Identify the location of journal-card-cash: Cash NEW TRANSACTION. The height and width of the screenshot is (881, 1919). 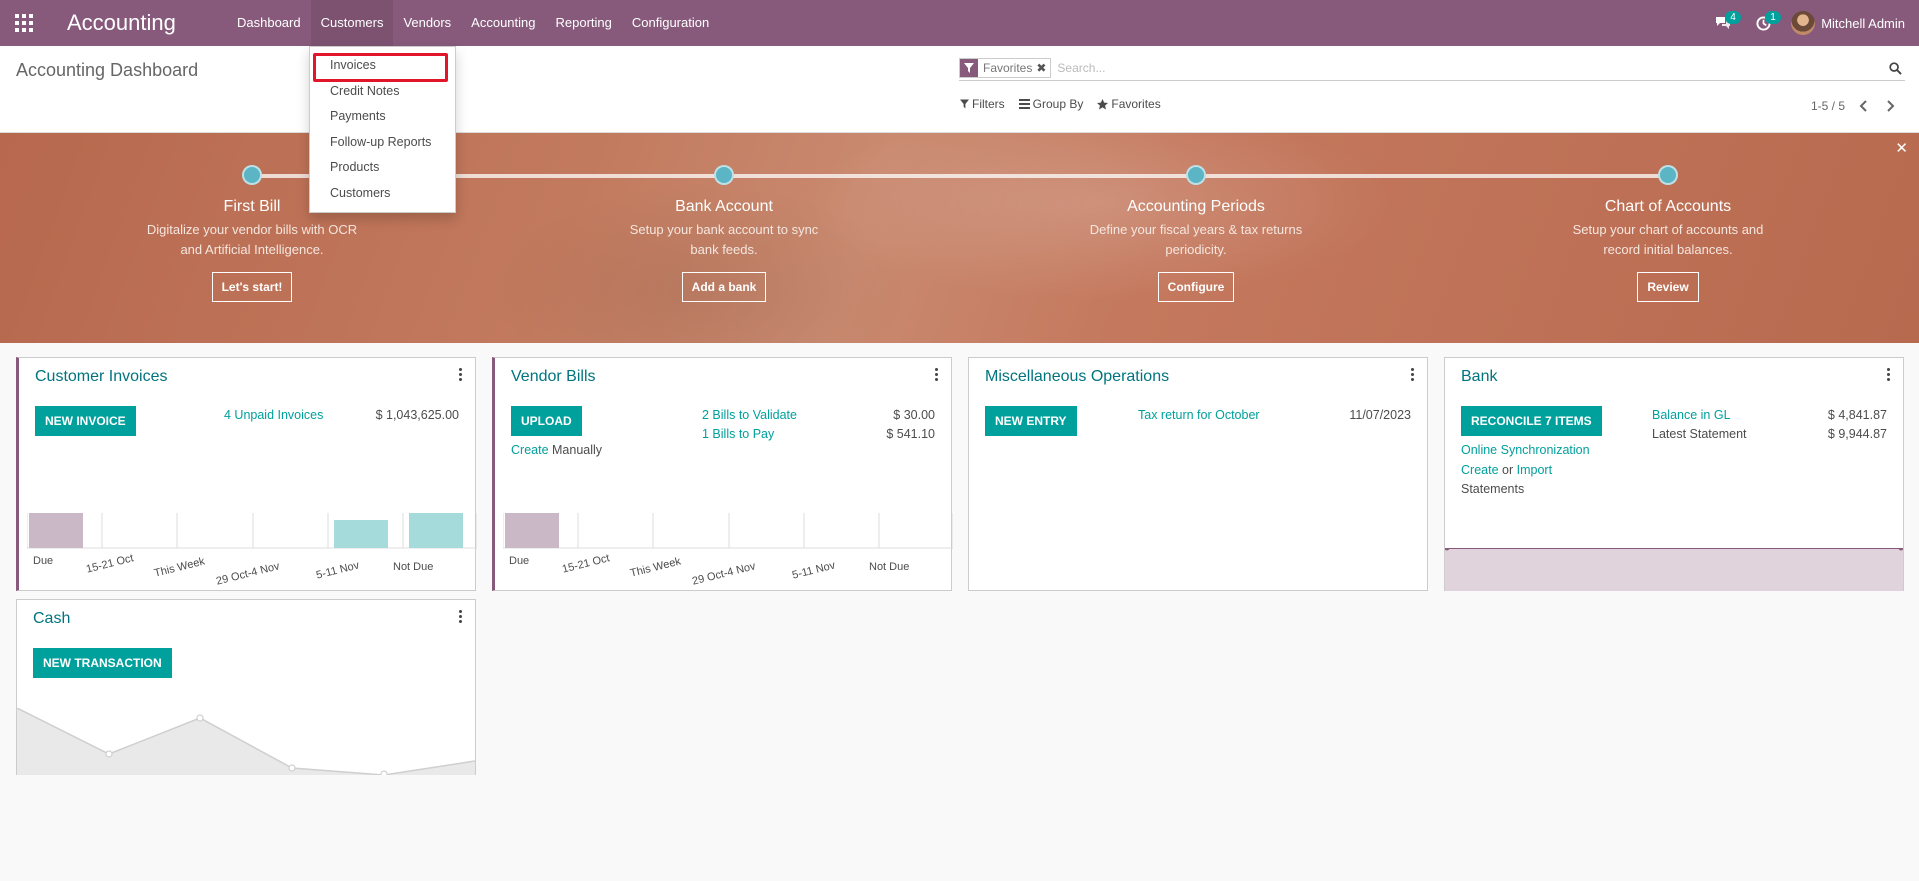
(246, 687).